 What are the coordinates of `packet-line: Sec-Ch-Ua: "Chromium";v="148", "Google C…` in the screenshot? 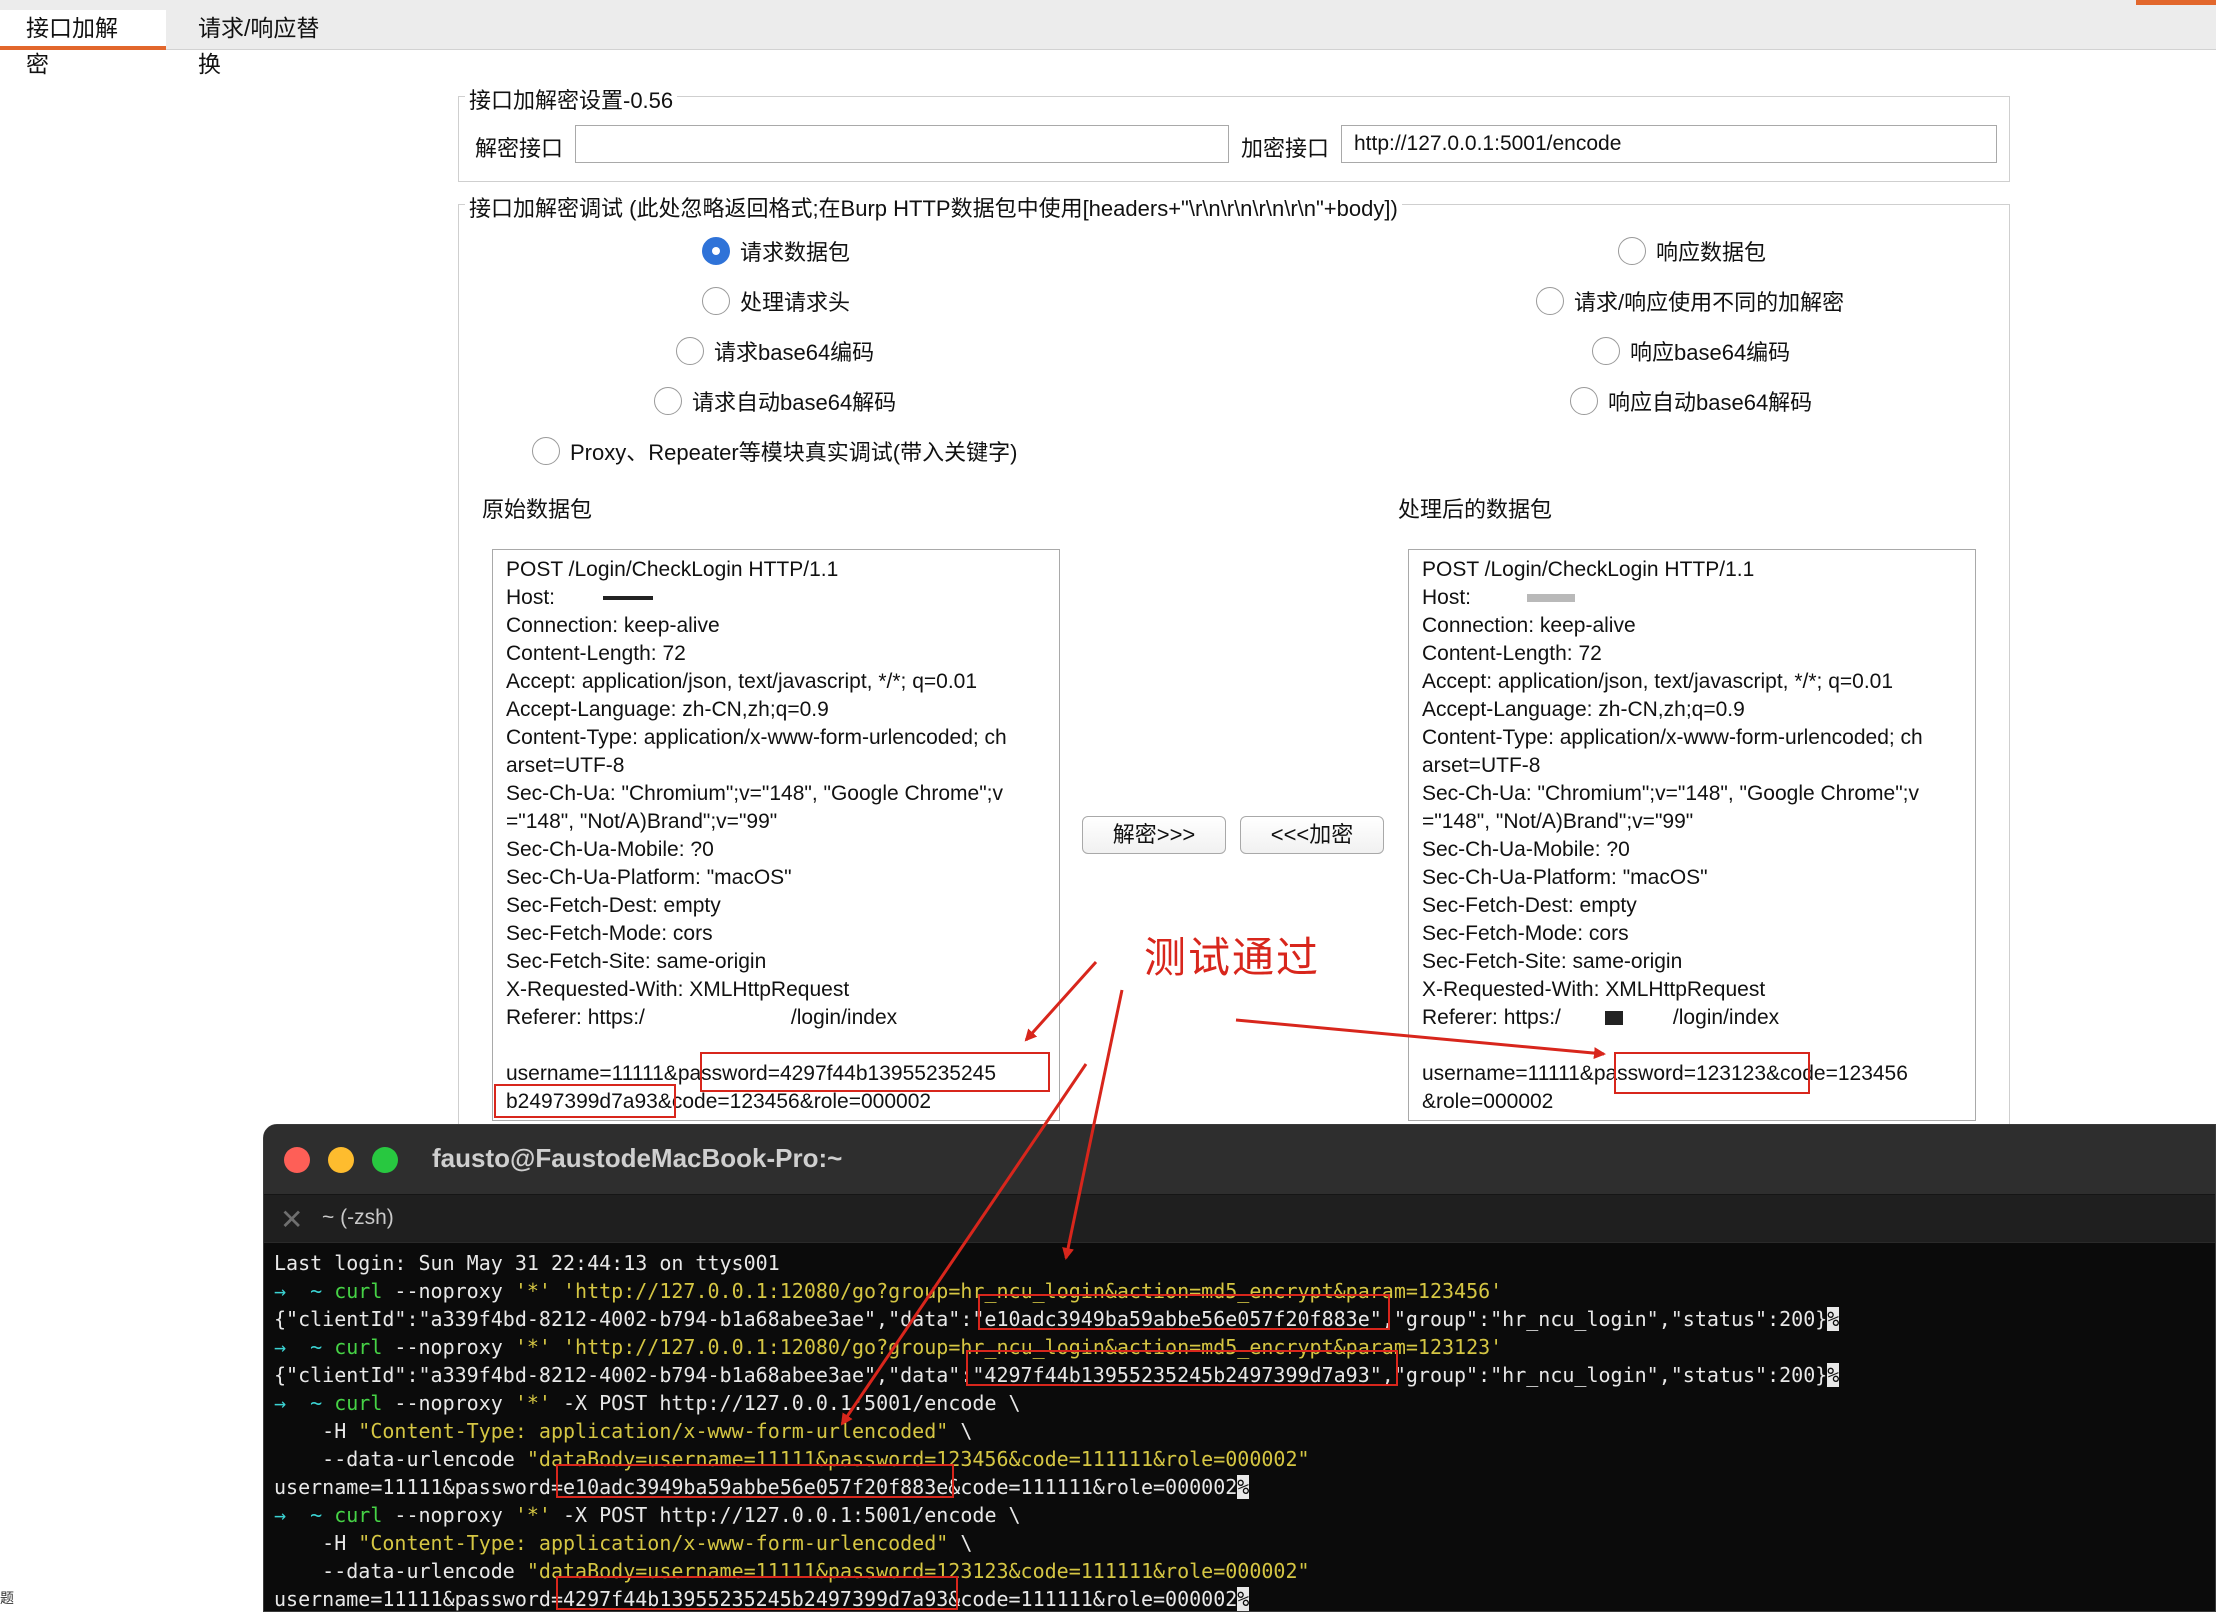 It's located at (754, 793).